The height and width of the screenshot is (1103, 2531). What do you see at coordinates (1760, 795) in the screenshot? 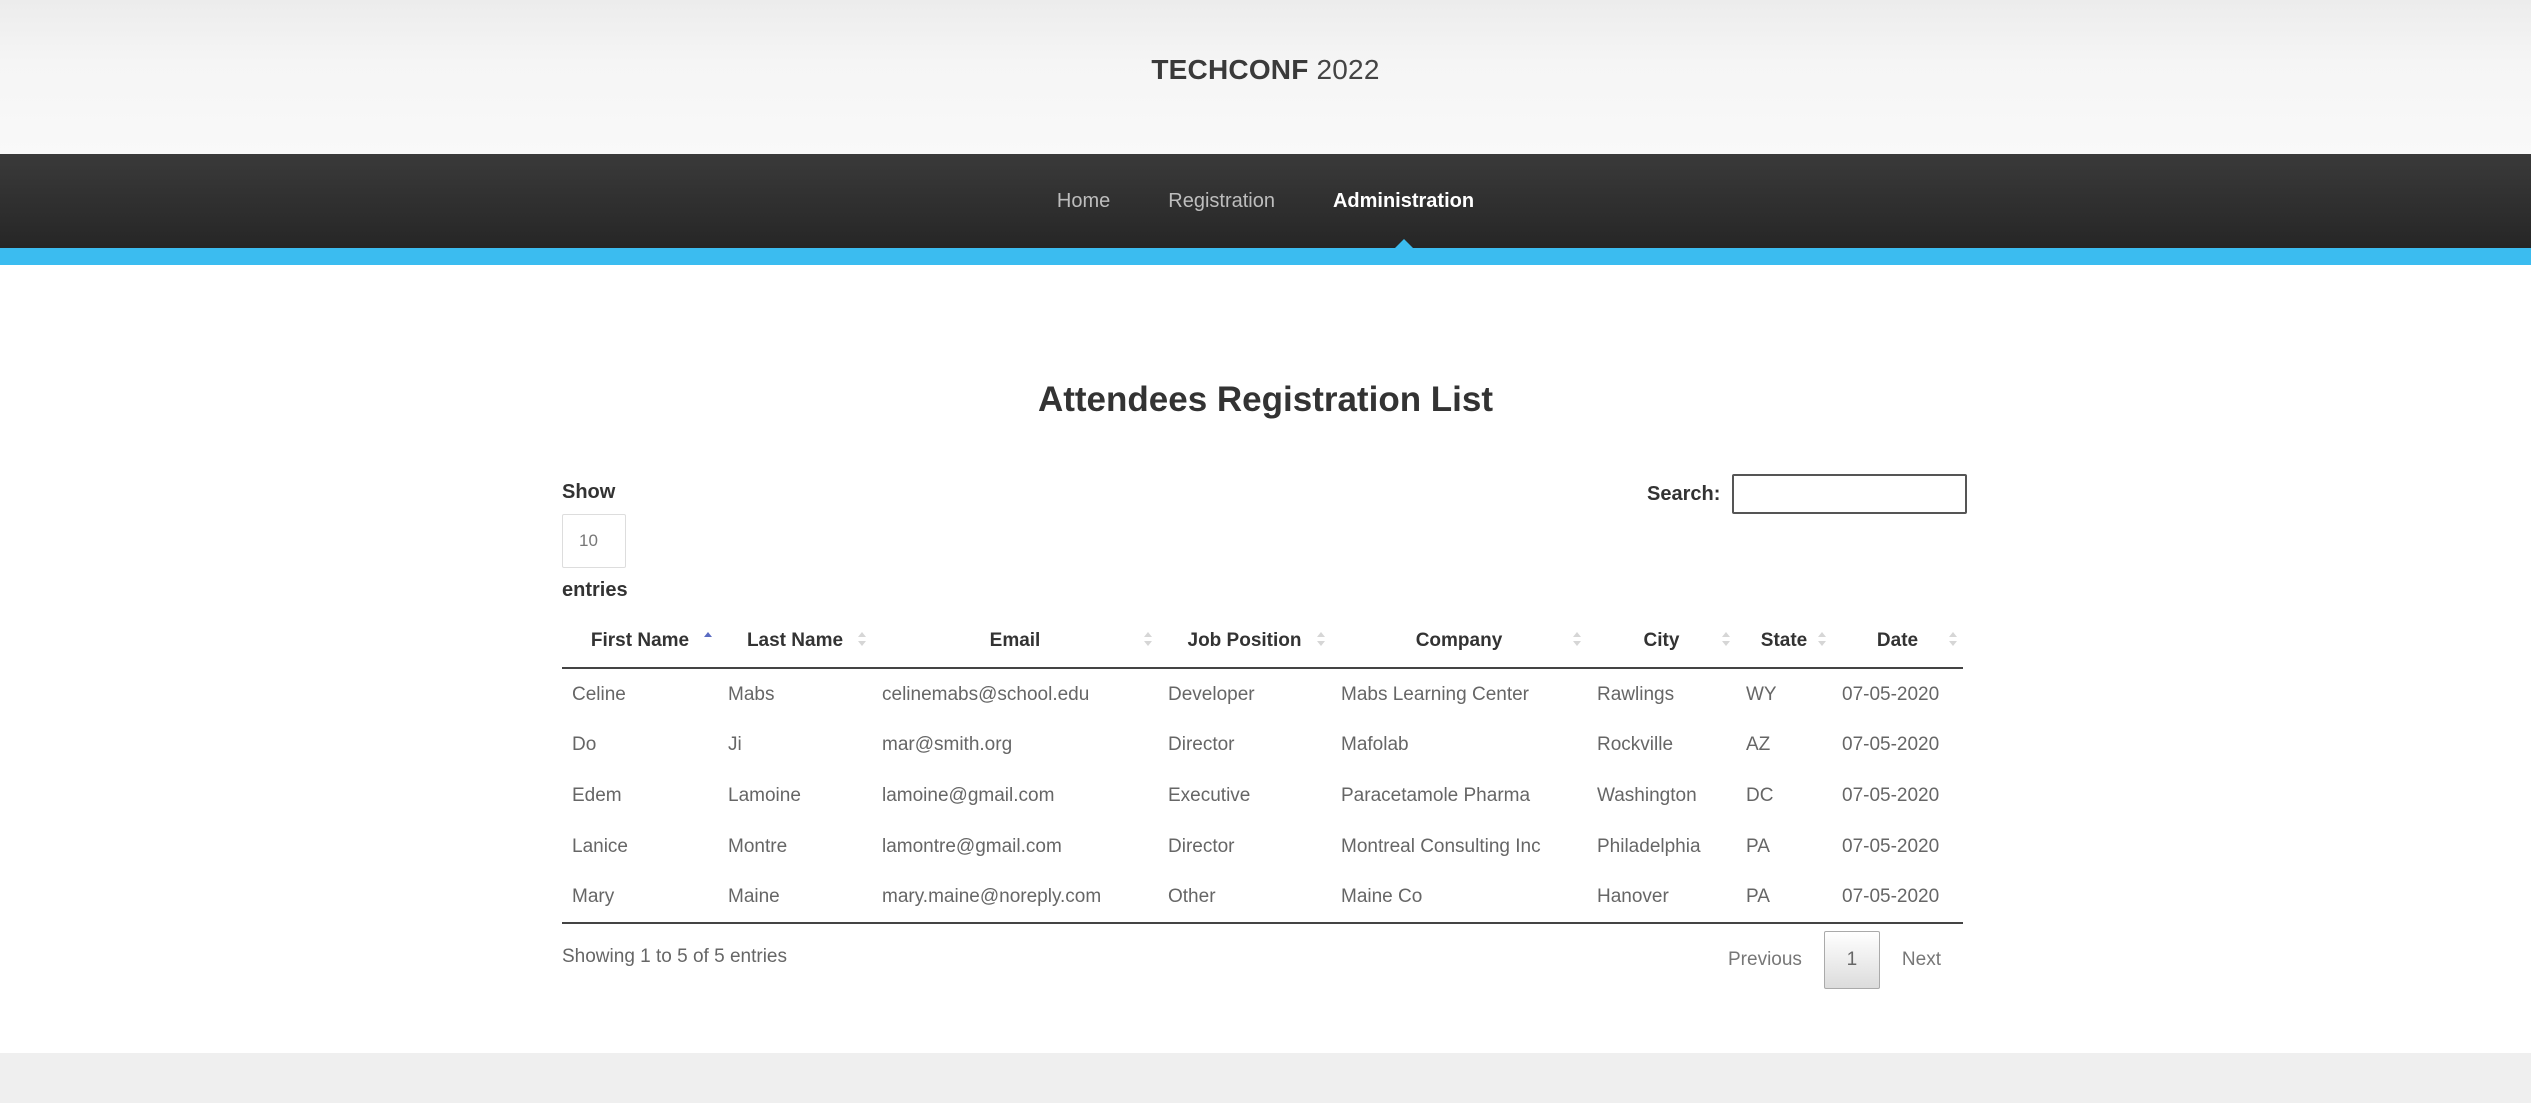
I see `cell-state: DC` at bounding box center [1760, 795].